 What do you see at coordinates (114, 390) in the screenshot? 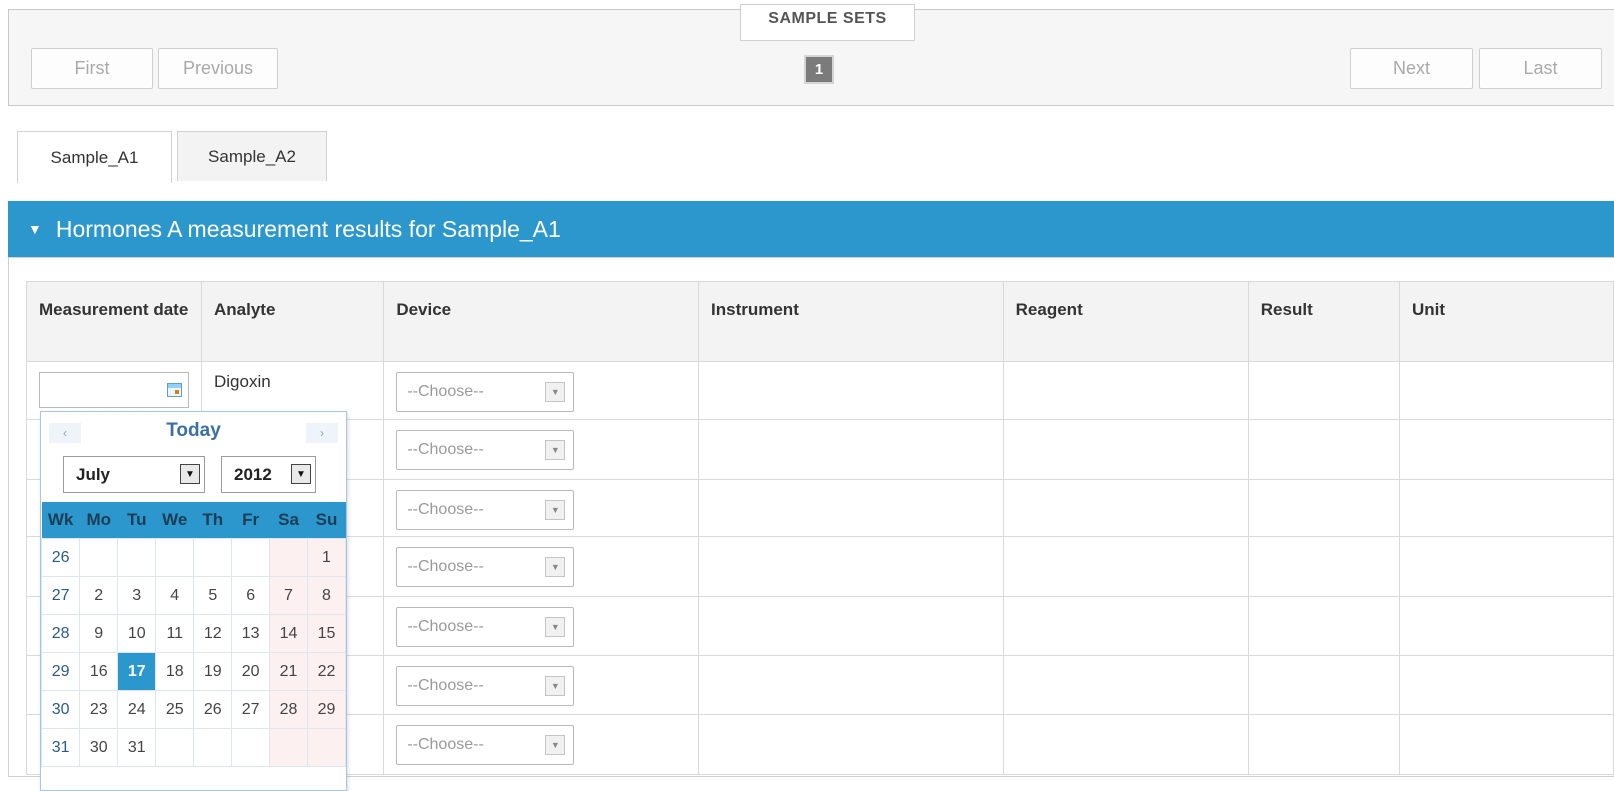
I see `measurement-date-input` at bounding box center [114, 390].